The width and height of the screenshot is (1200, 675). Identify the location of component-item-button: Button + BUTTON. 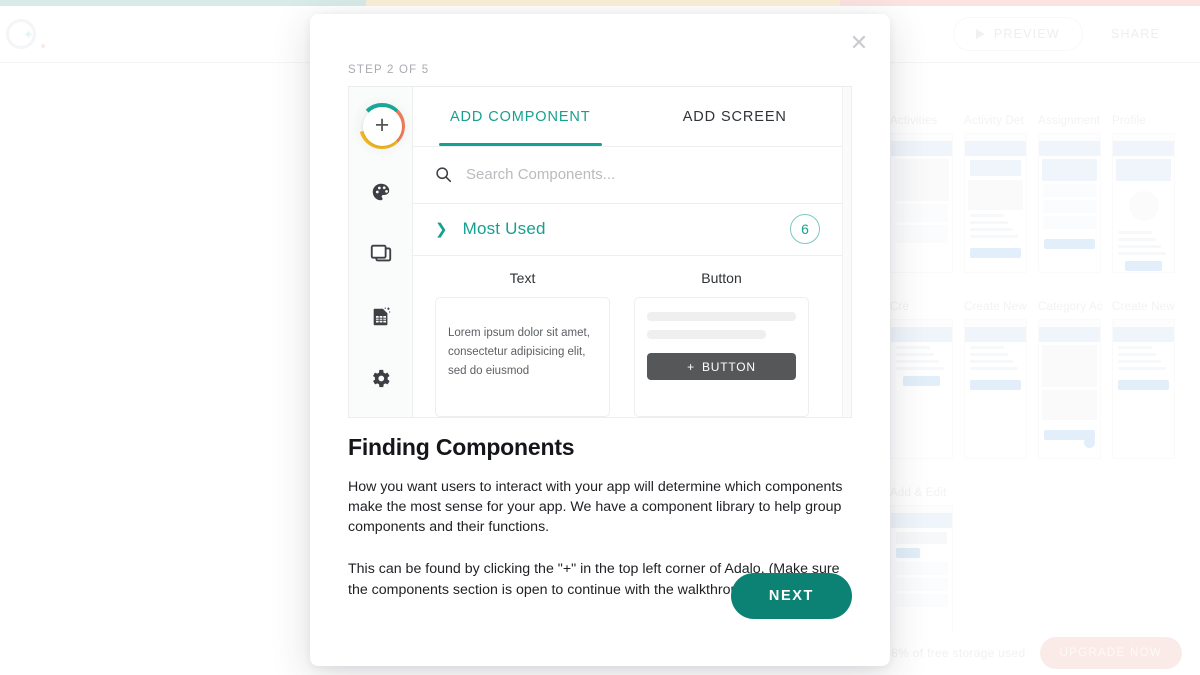
(721, 343).